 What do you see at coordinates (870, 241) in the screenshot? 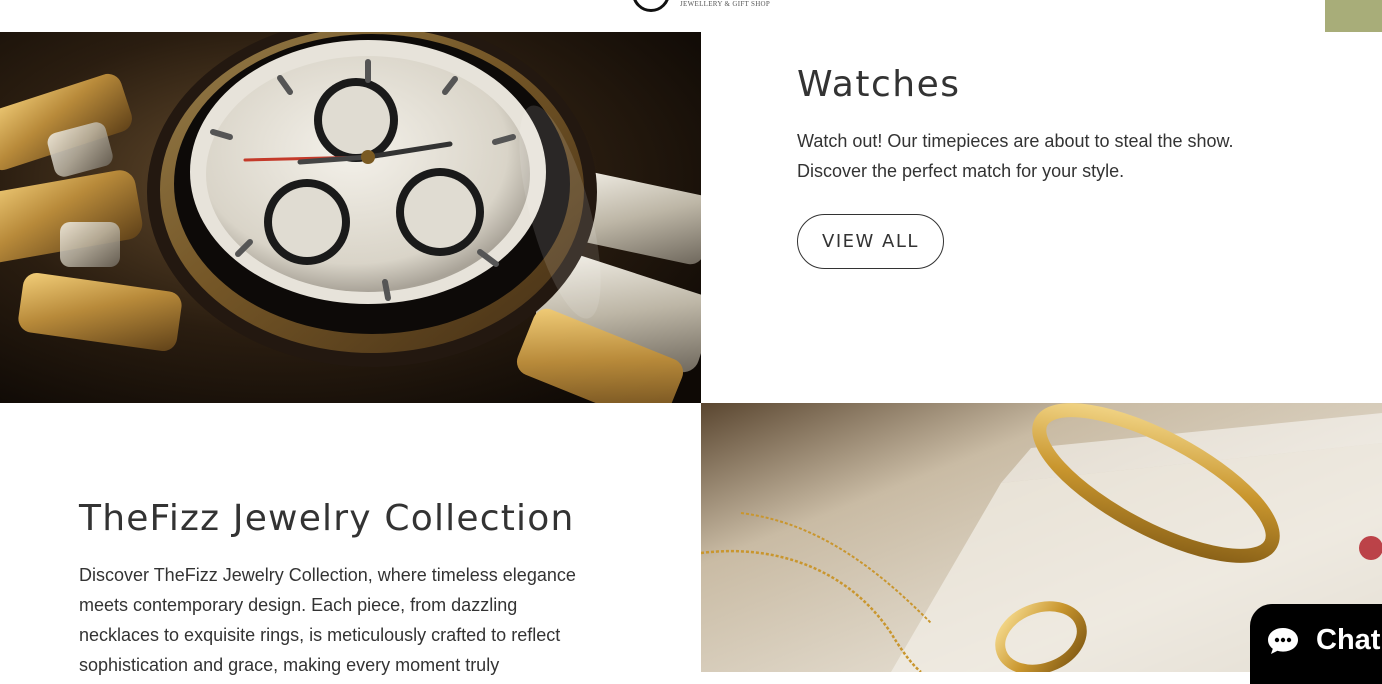
I see `view-all-watches-button: VIEW ALL` at bounding box center [870, 241].